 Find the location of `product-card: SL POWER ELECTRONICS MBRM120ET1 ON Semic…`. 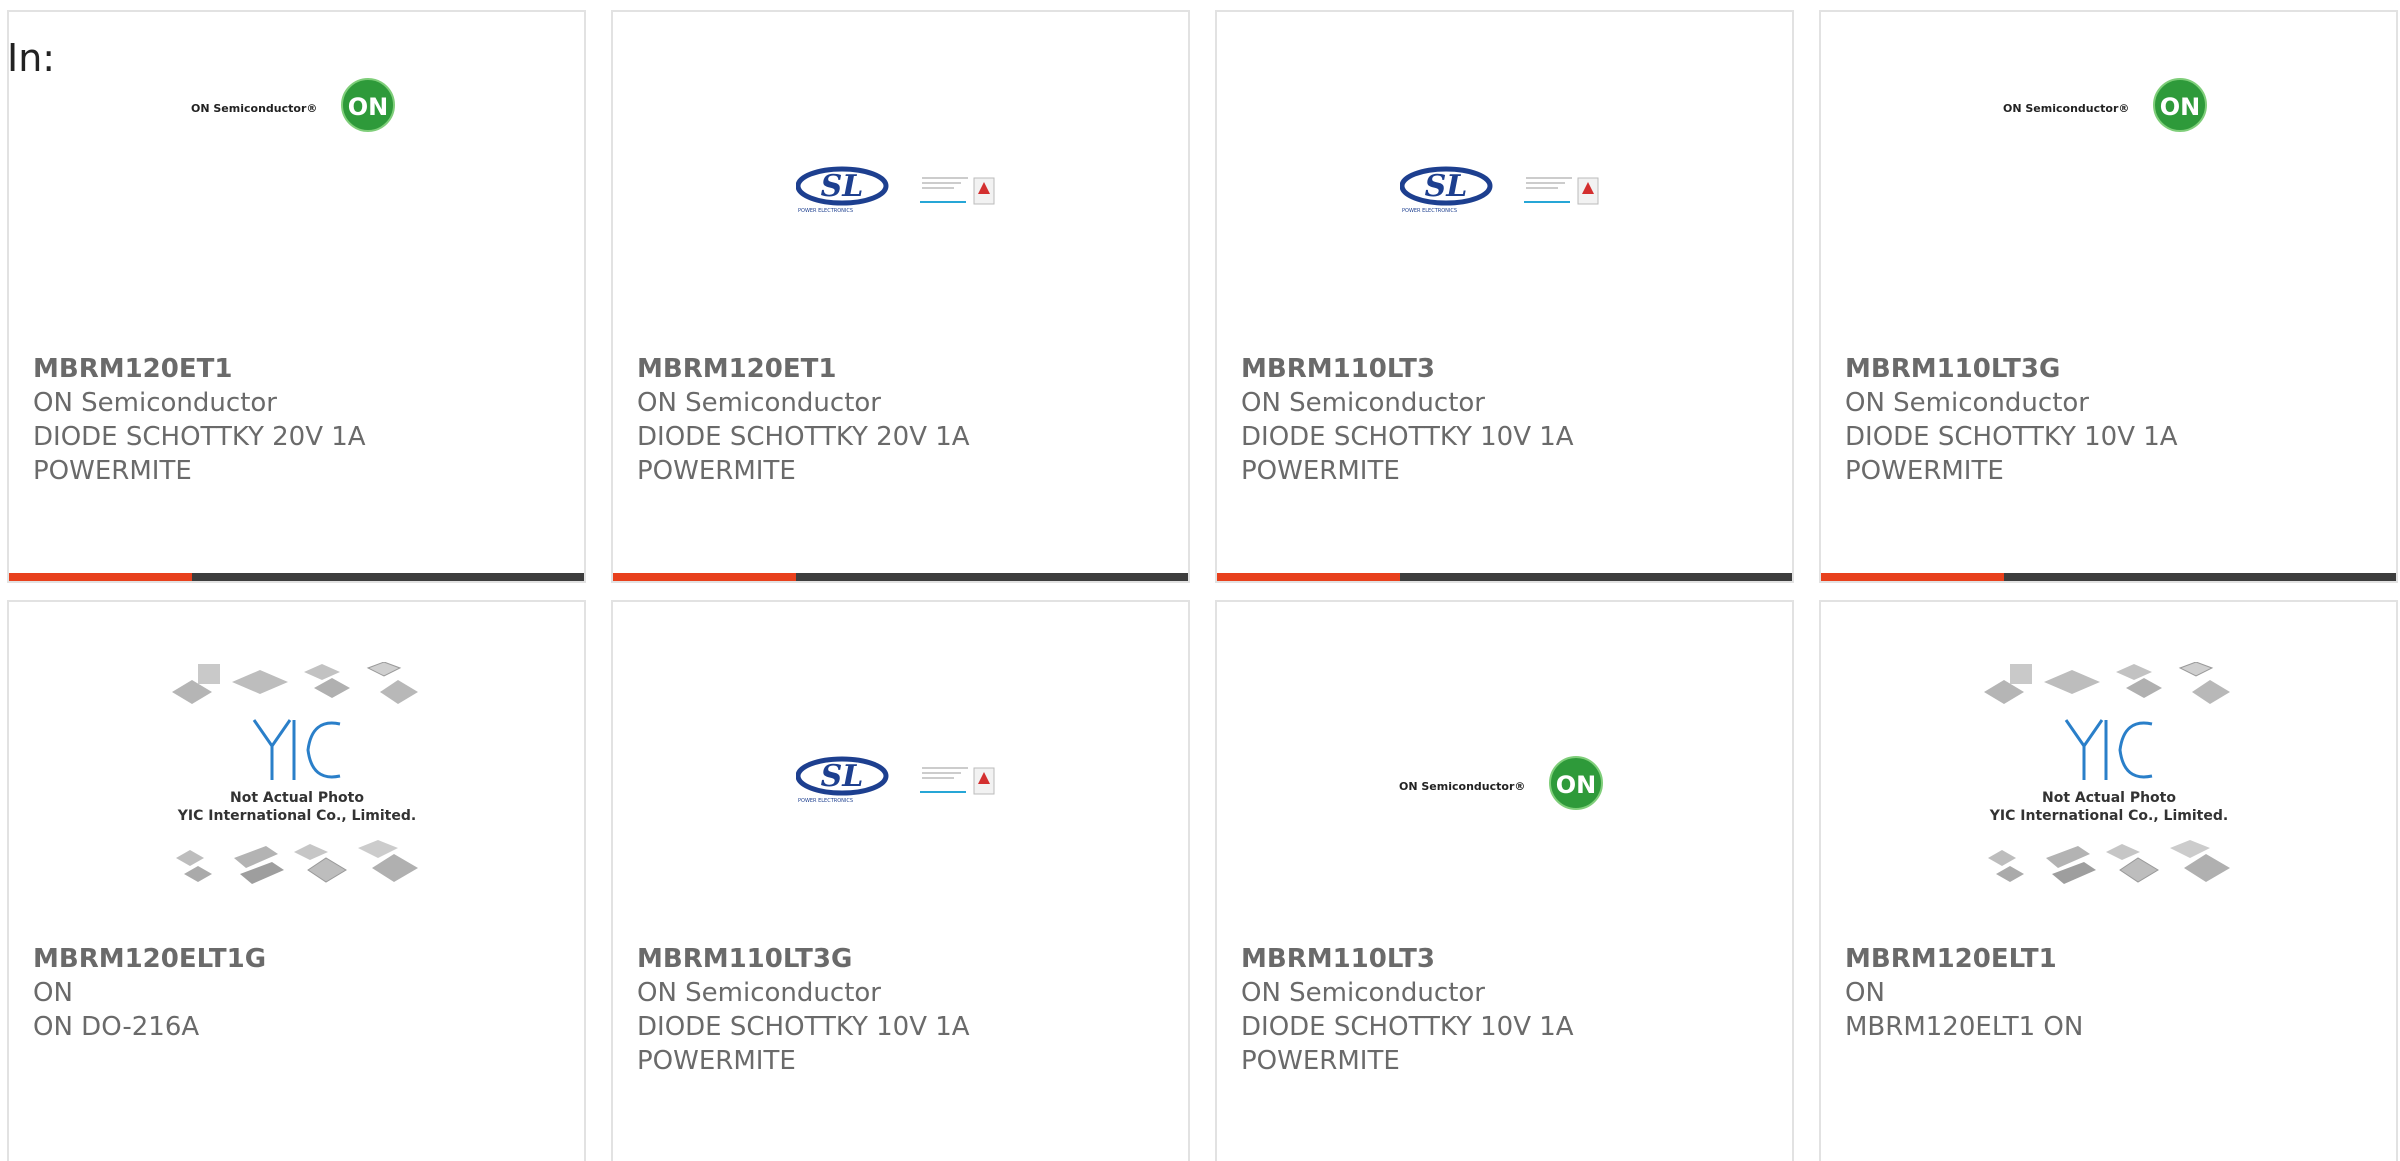

product-card: SL POWER ELECTRONICS MBRM120ET1 ON Semic… is located at coordinates (900, 296).